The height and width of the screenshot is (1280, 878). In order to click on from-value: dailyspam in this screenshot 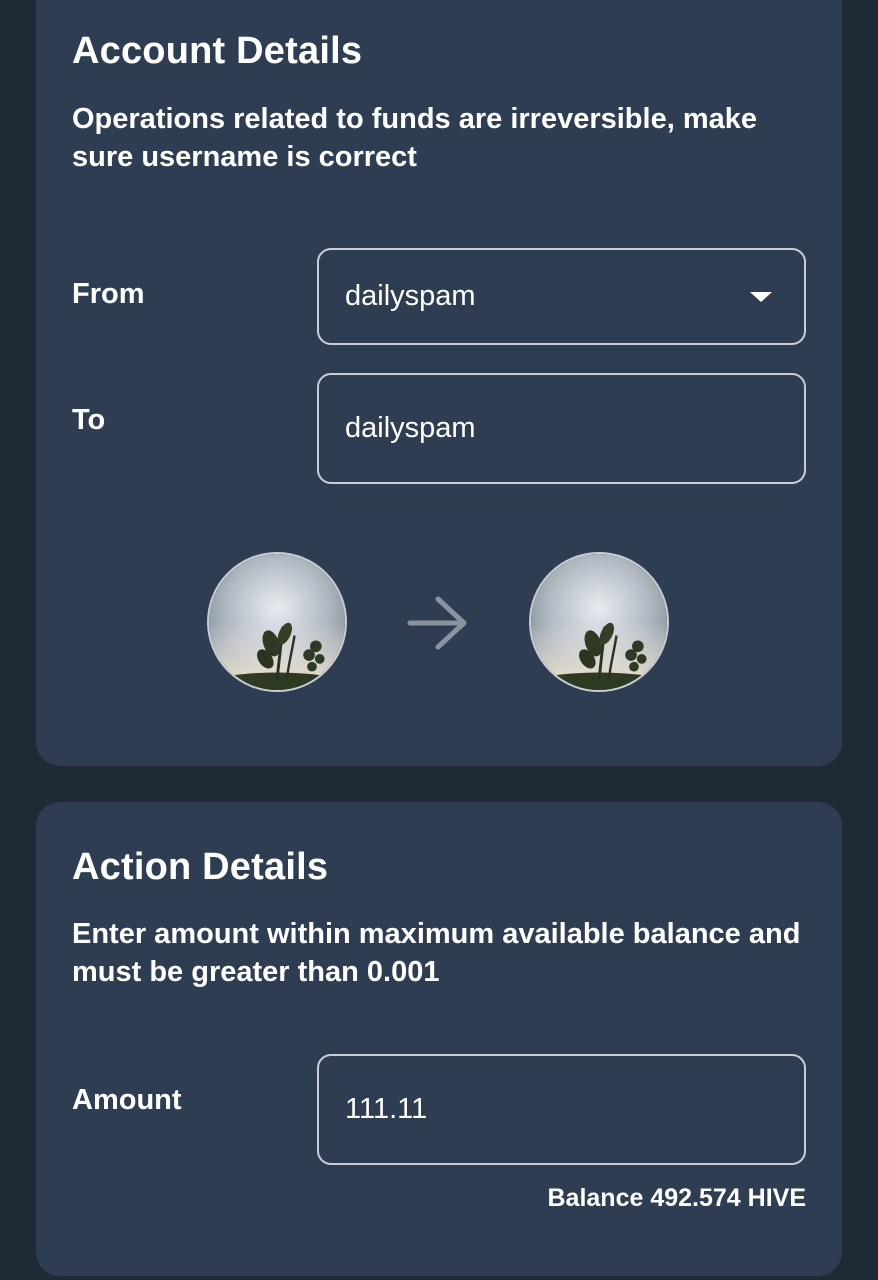, I will do `click(410, 296)`.